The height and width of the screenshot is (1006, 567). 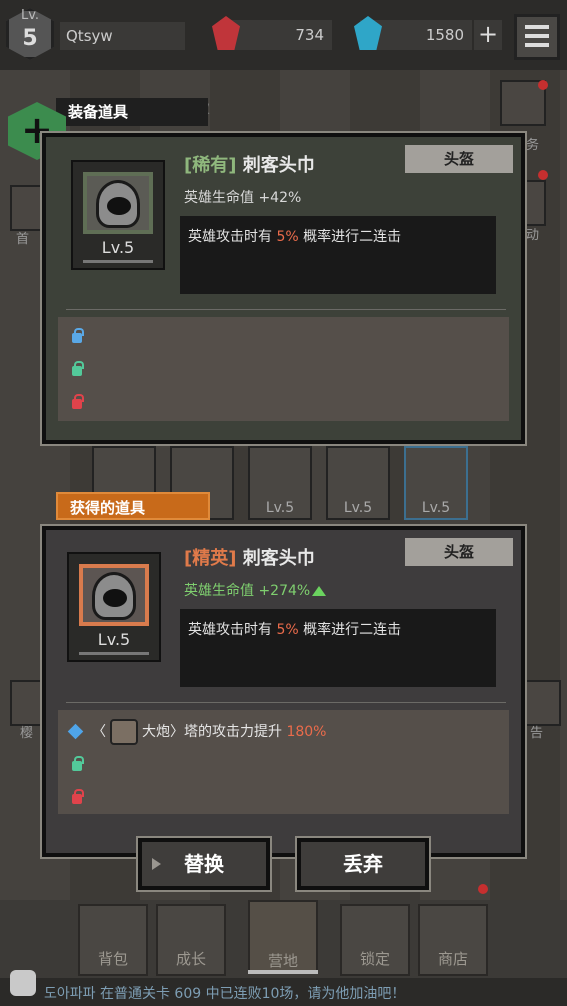 What do you see at coordinates (156, 864) in the screenshot?
I see `arrow-right-icon` at bounding box center [156, 864].